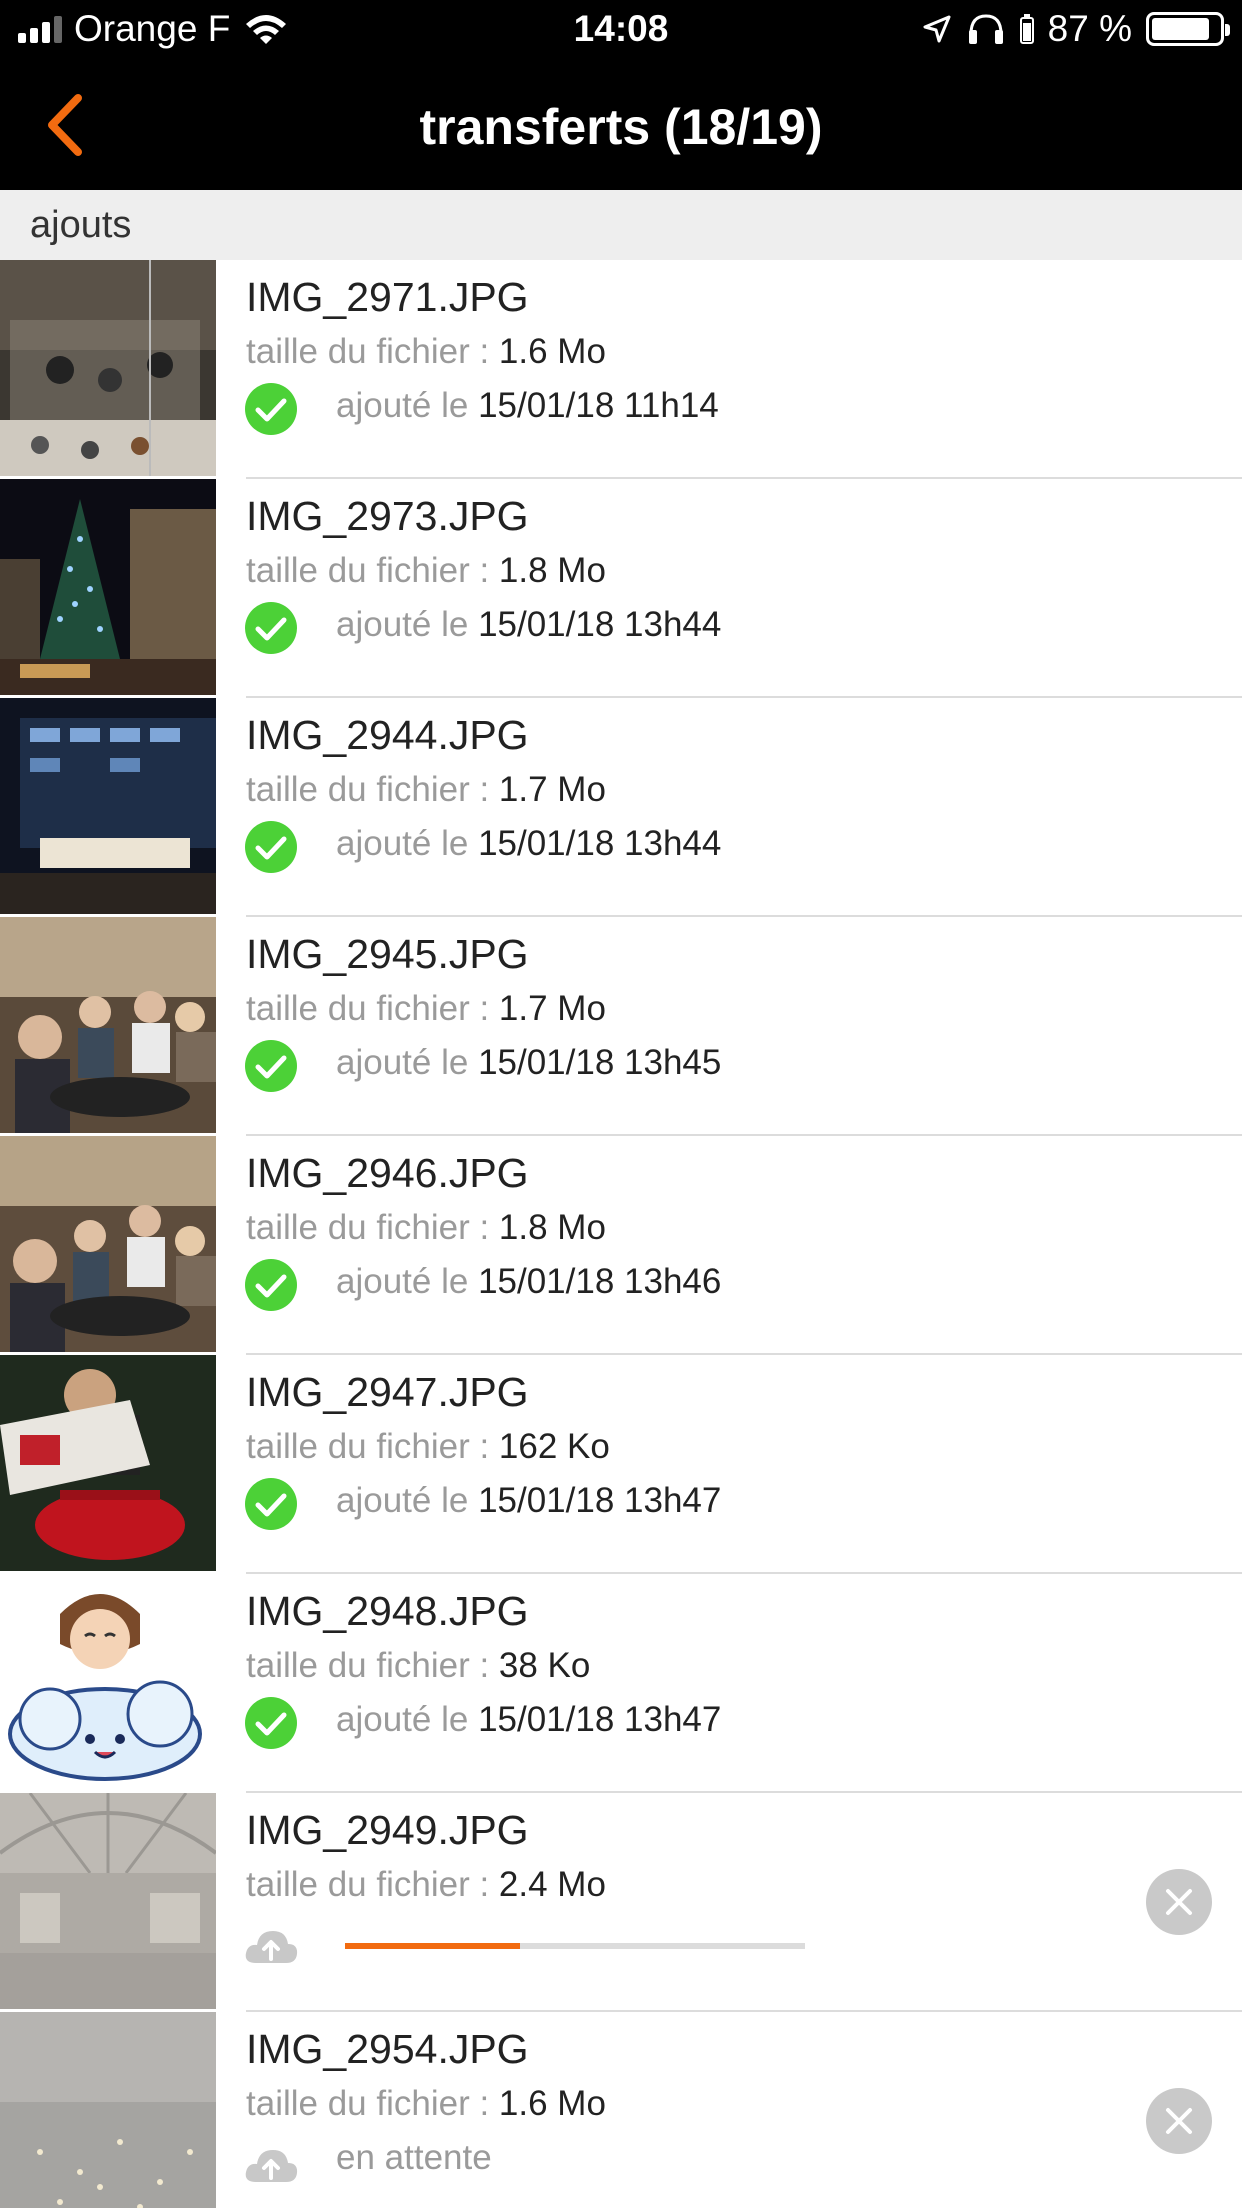  What do you see at coordinates (387, 1830) in the screenshot?
I see `file-name: IMG_2949.JPG` at bounding box center [387, 1830].